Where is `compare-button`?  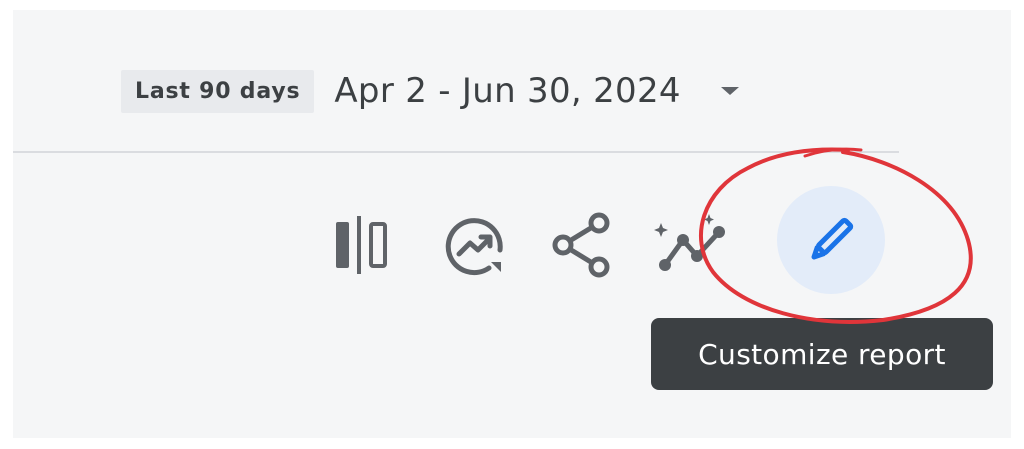
compare-button is located at coordinates (364, 245).